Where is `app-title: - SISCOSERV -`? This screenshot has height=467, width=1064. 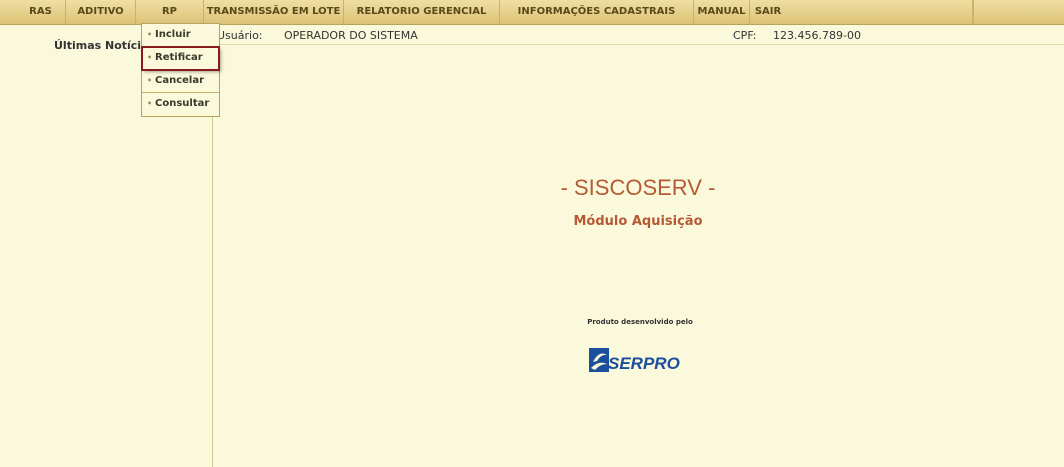
app-title: - SISCOSERV - is located at coordinates (638, 187).